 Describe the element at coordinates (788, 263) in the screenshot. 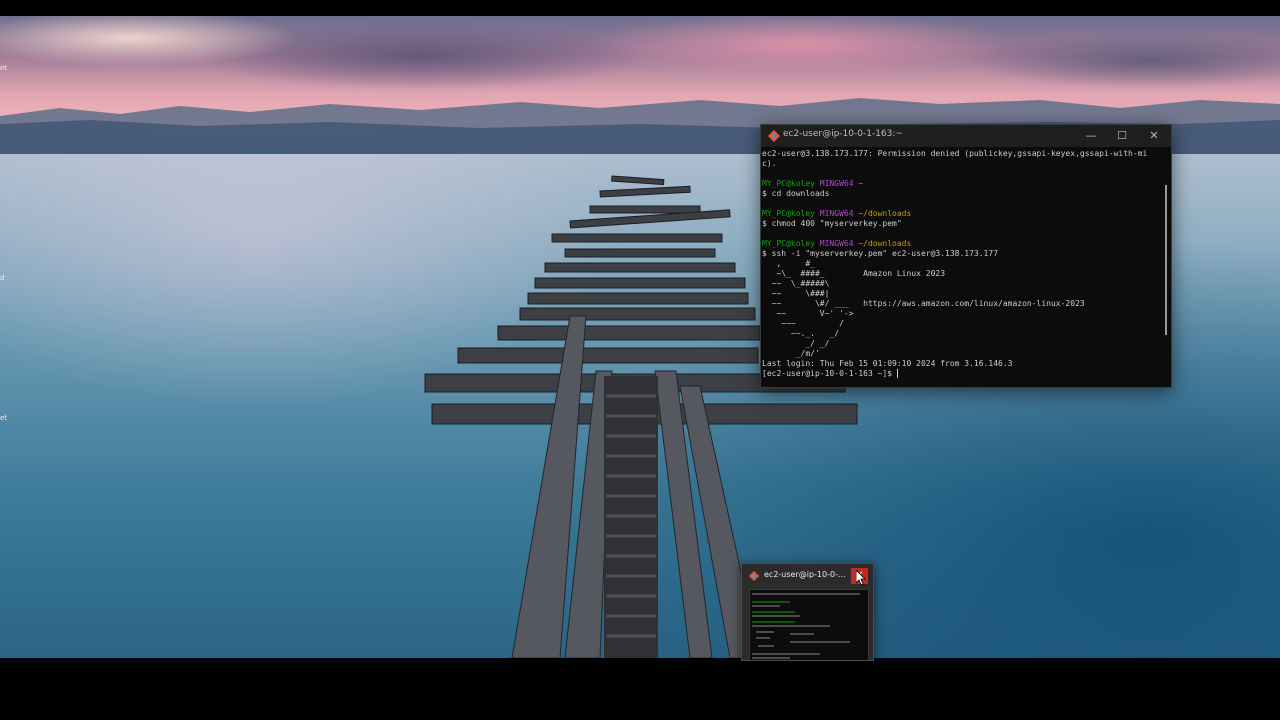

I see `terminal-text-segment: , #_` at that location.